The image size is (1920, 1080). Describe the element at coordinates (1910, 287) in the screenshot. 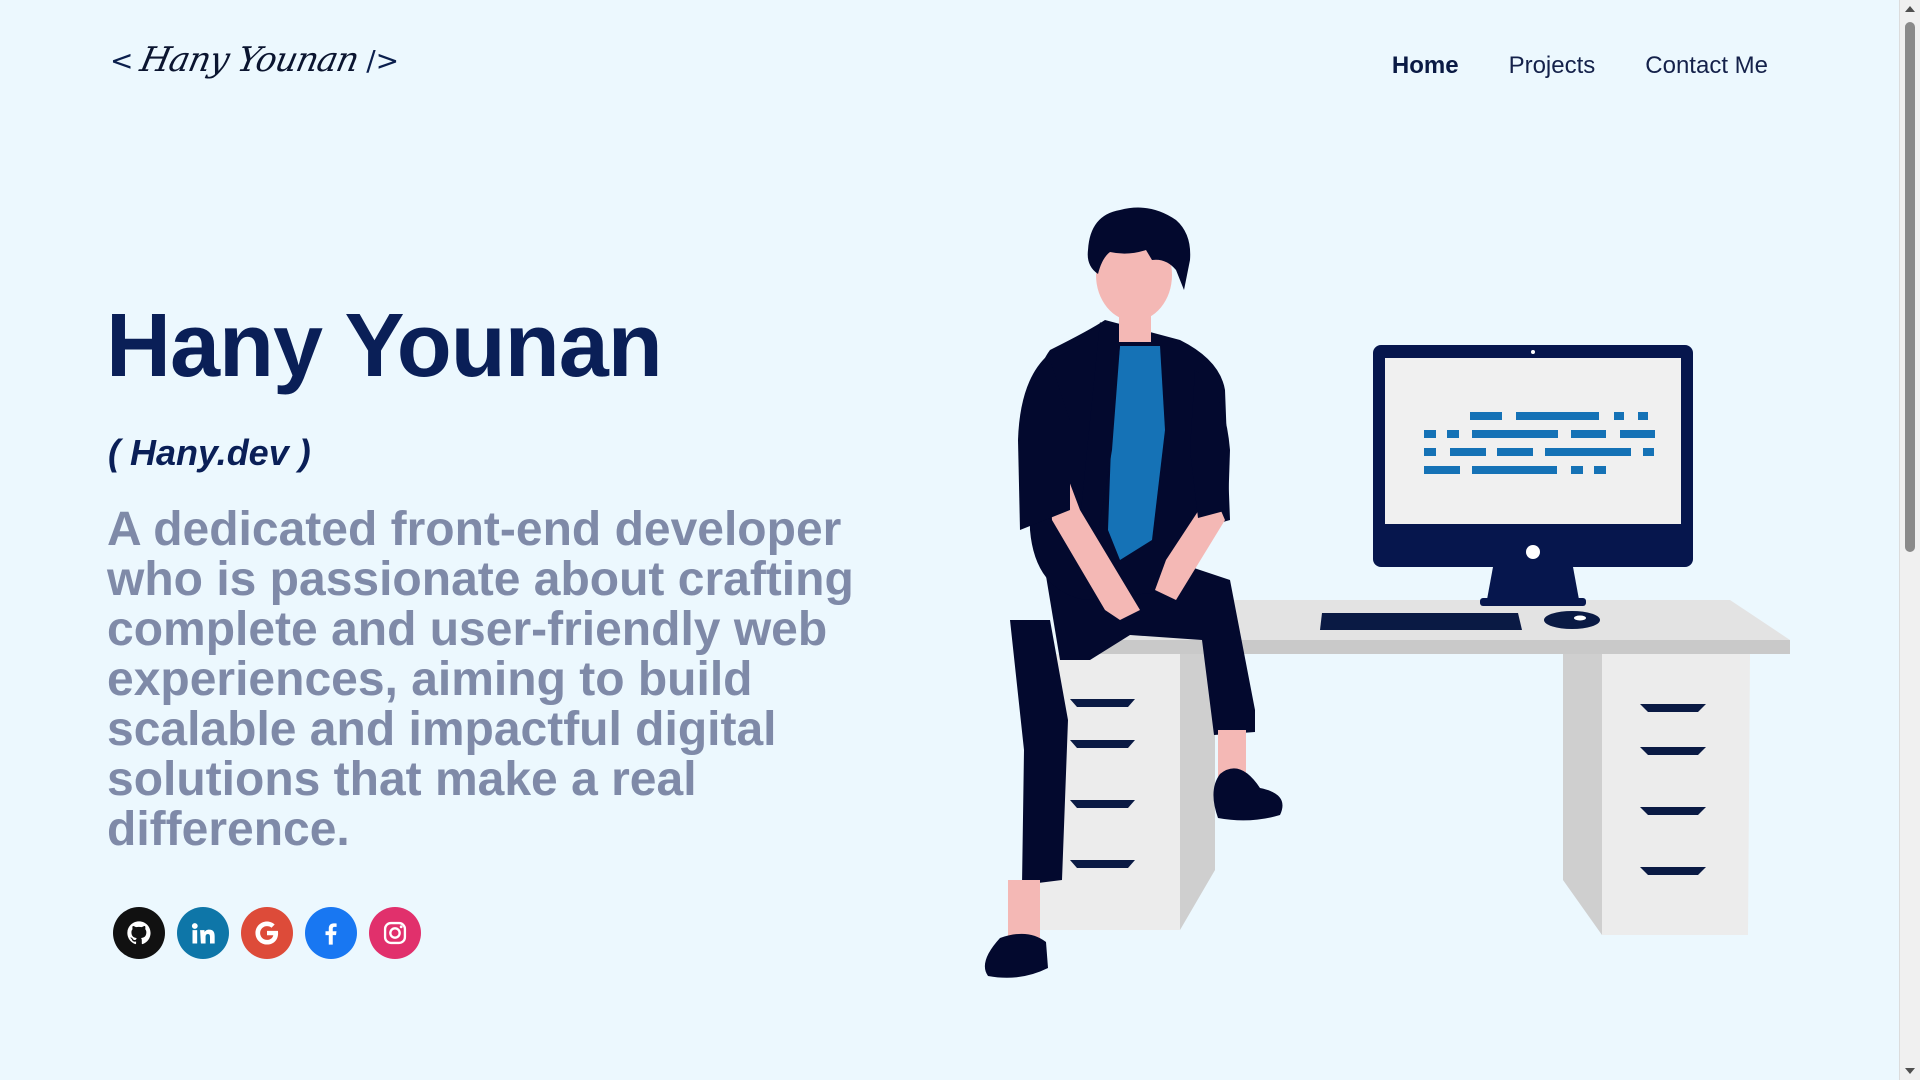

I see `scrollbar-thumb` at that location.